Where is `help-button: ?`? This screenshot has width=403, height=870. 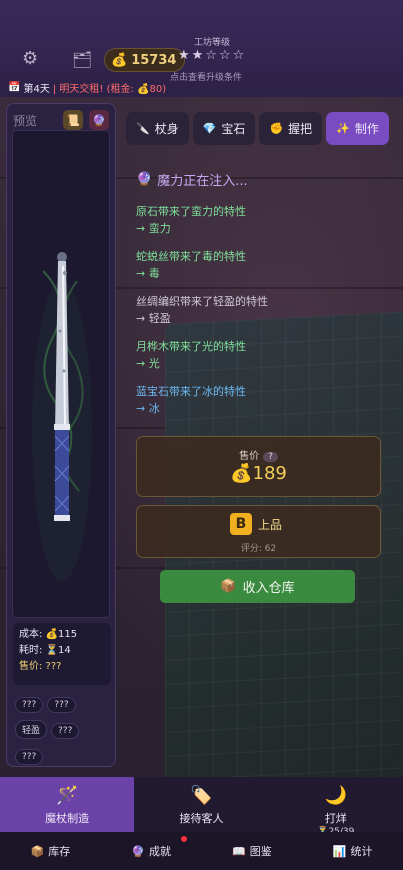 help-button: ? is located at coordinates (270, 457).